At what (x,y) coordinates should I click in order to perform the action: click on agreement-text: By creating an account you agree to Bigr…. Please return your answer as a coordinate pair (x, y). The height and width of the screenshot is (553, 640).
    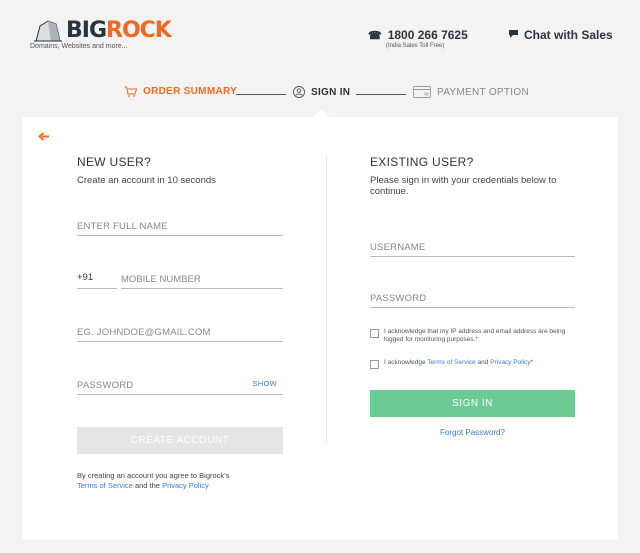
    Looking at the image, I should click on (182, 481).